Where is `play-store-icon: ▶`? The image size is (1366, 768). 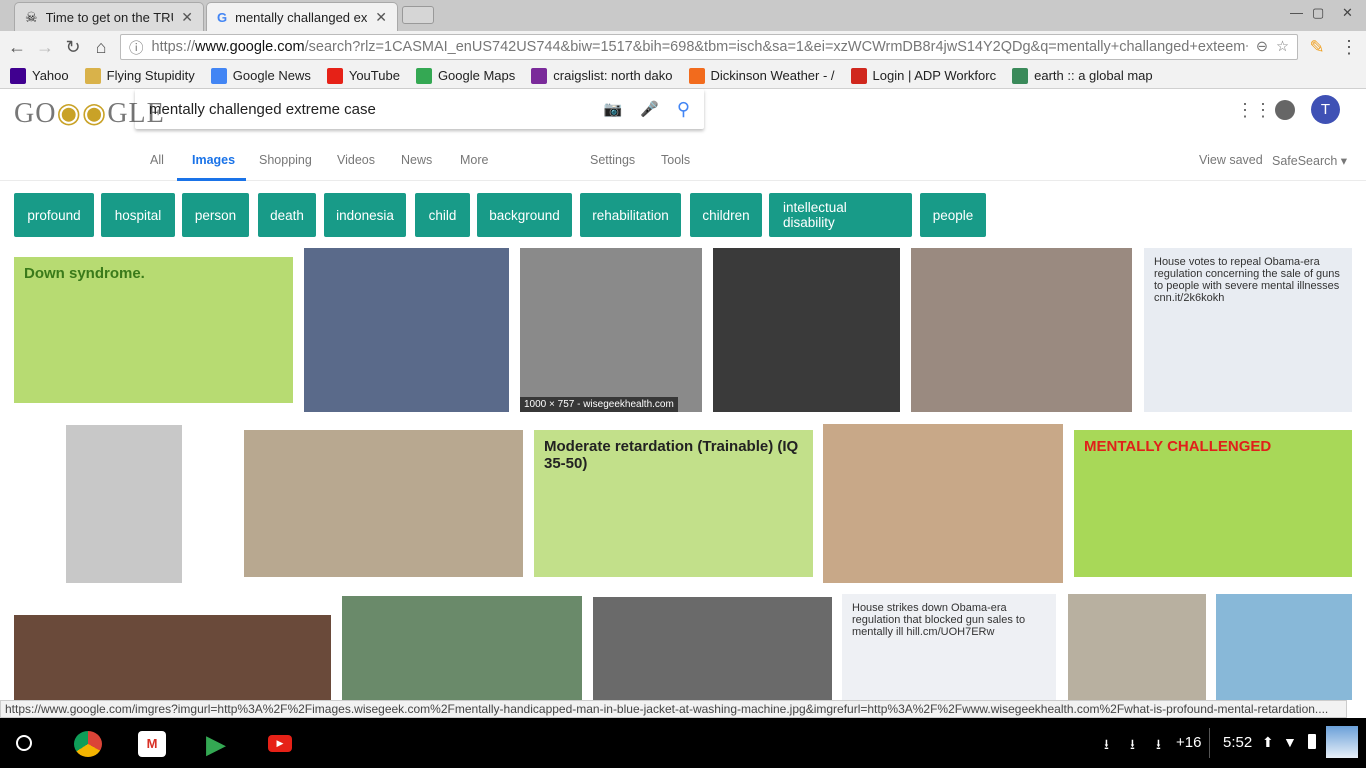
play-store-icon: ▶ is located at coordinates (216, 744).